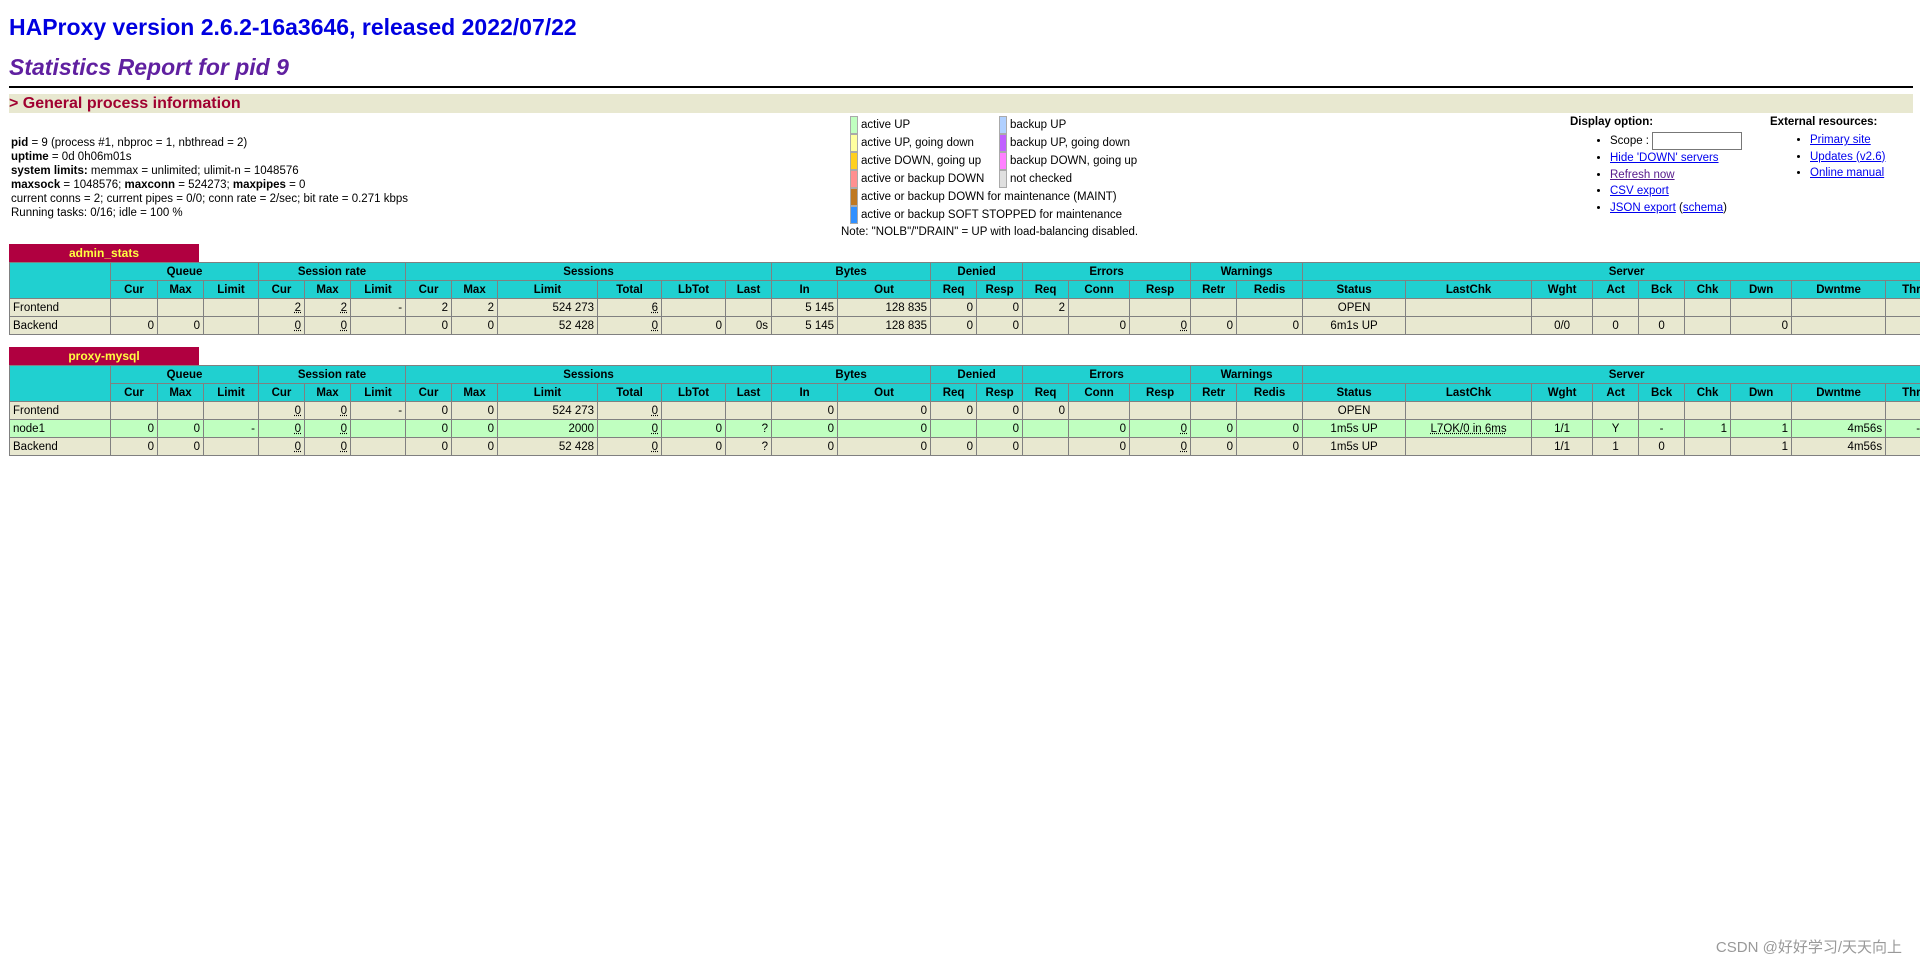 Image resolution: width=1920 pixels, height=969 pixels. What do you see at coordinates (1697, 141) in the screenshot?
I see `scope-input` at bounding box center [1697, 141].